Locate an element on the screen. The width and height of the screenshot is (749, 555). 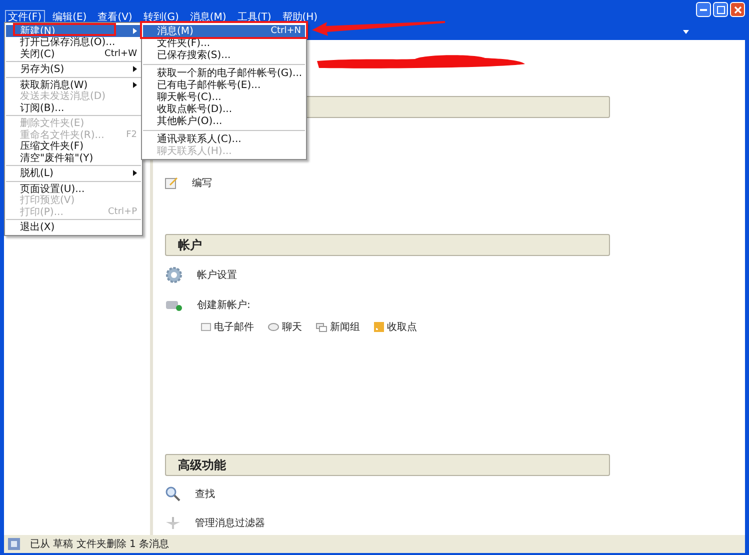
menu-item: 另存为(S) is located at coordinates (73, 69).